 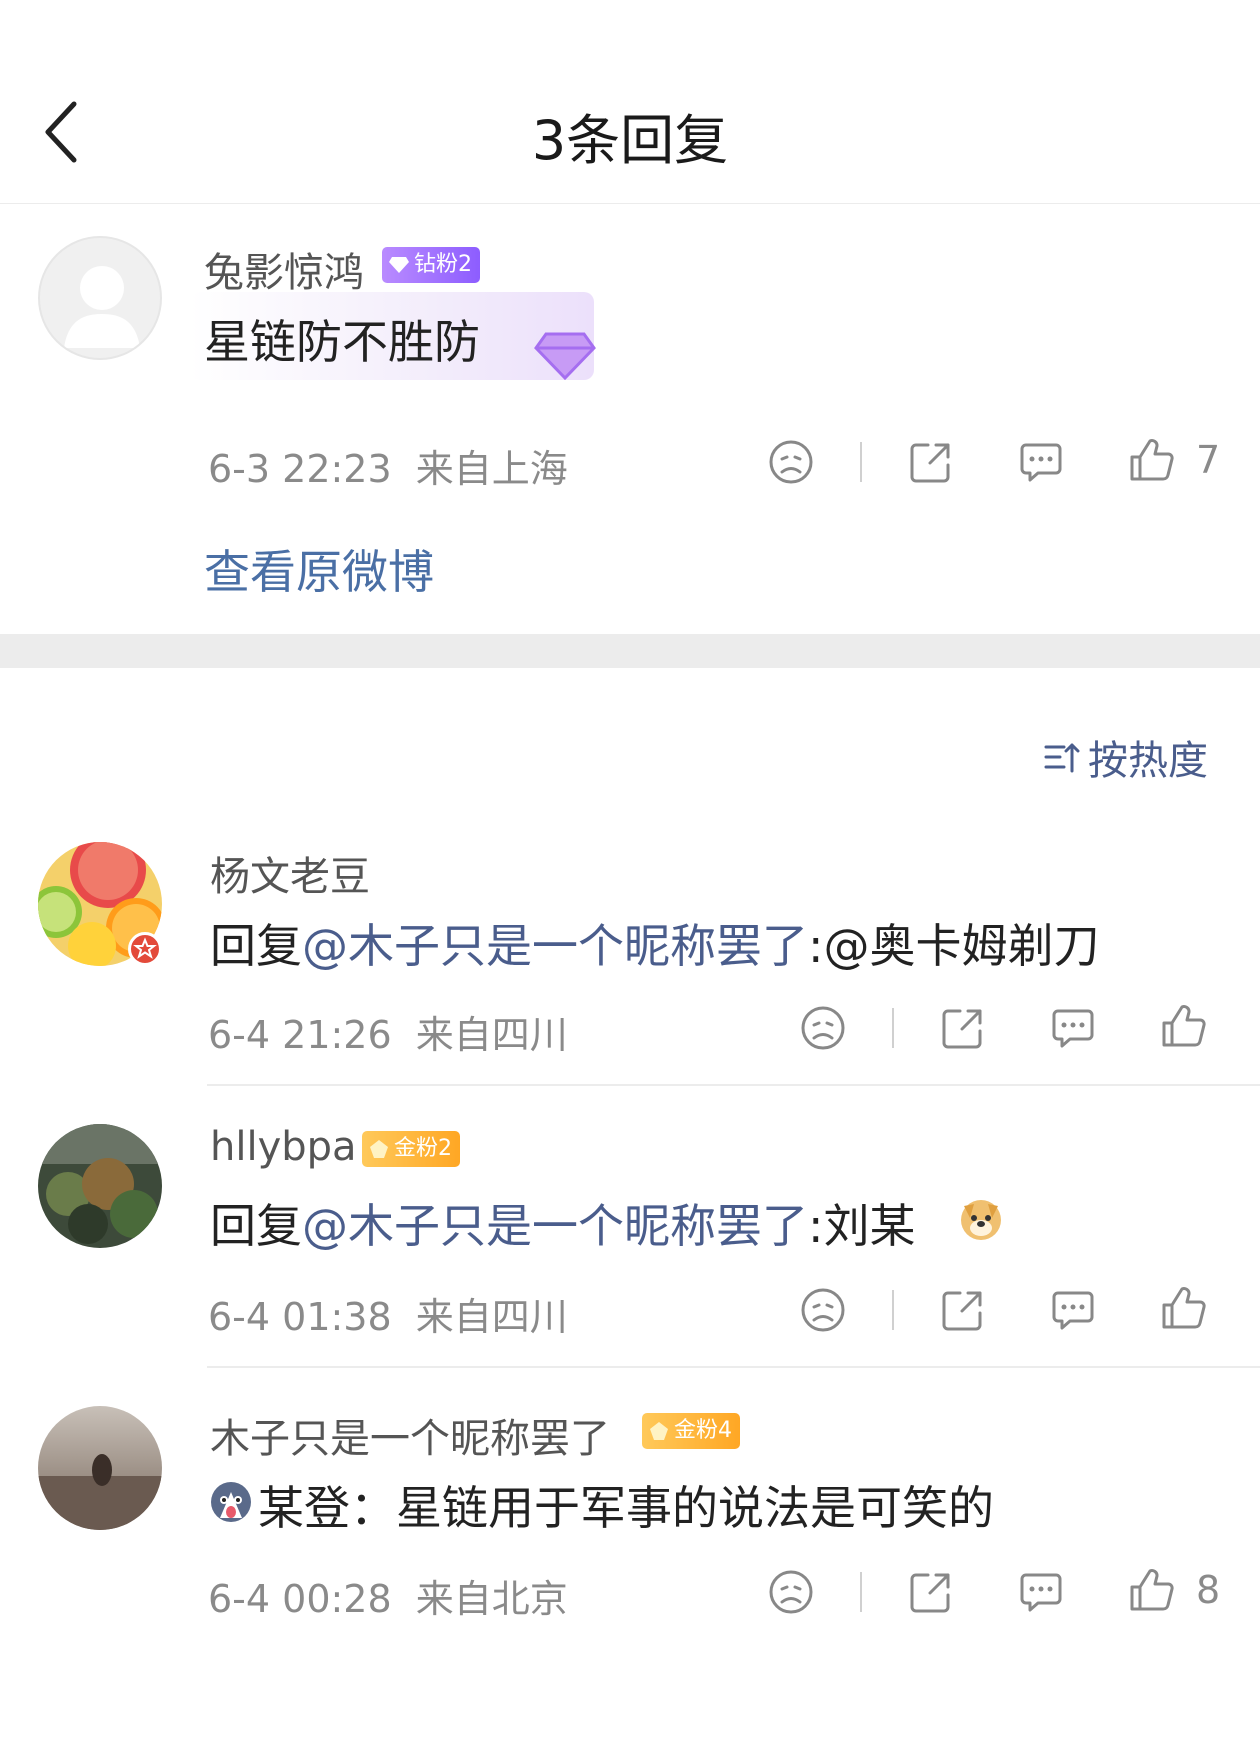 I want to click on diamond-decoration-icon, so click(x=565, y=356).